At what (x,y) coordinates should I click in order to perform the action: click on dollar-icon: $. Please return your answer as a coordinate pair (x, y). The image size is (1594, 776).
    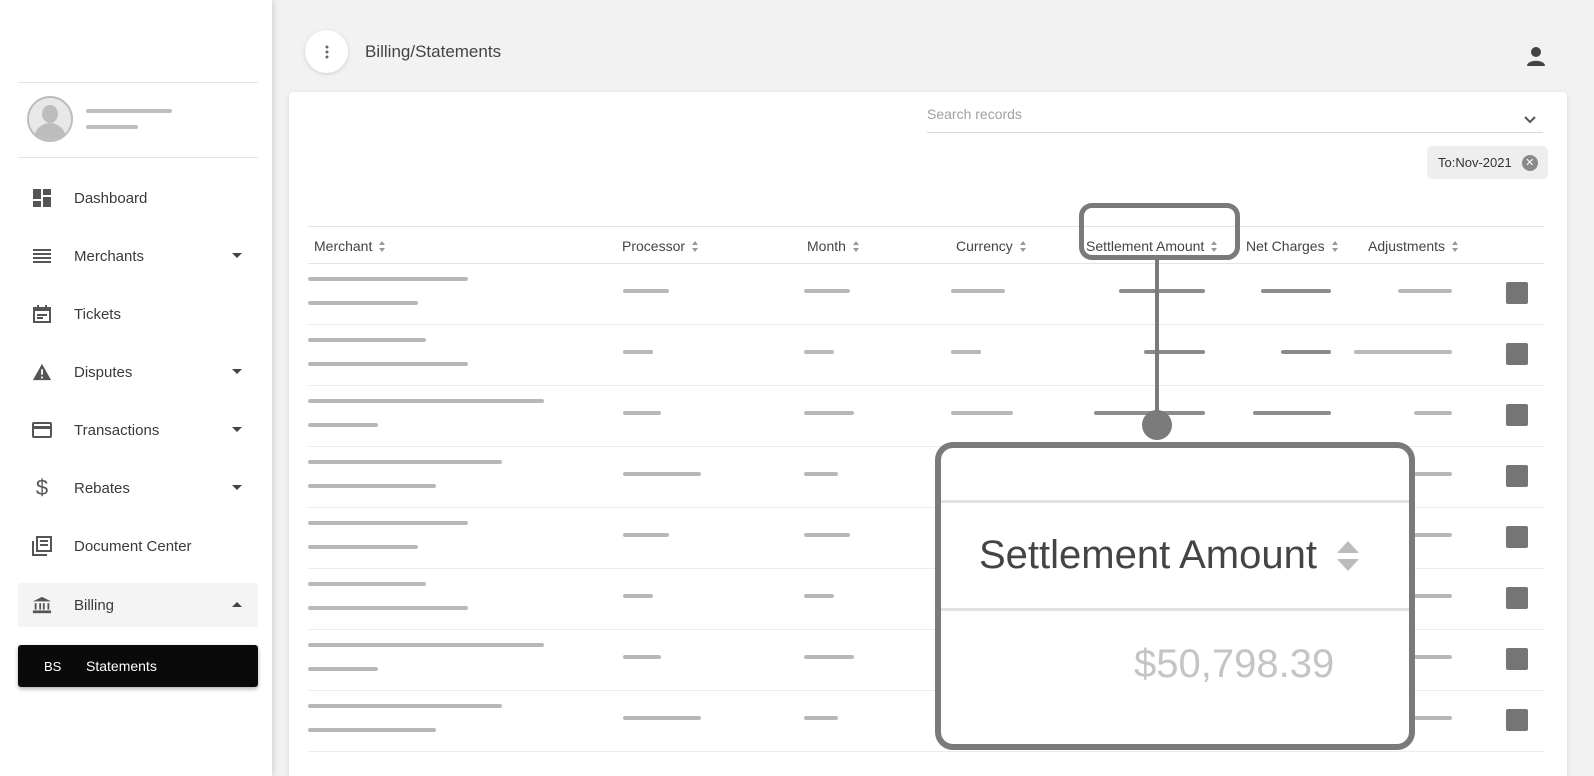
    Looking at the image, I should click on (42, 487).